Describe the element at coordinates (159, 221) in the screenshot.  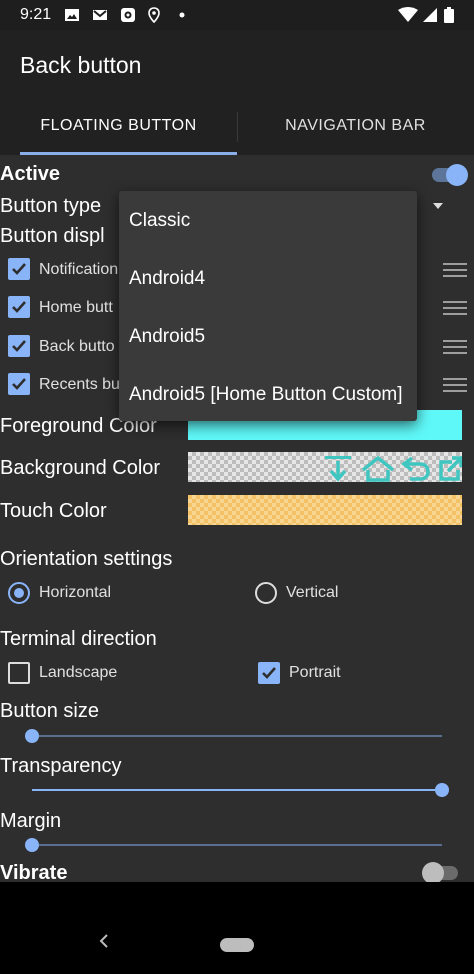
I see `dropdown-option-classic: Classic` at that location.